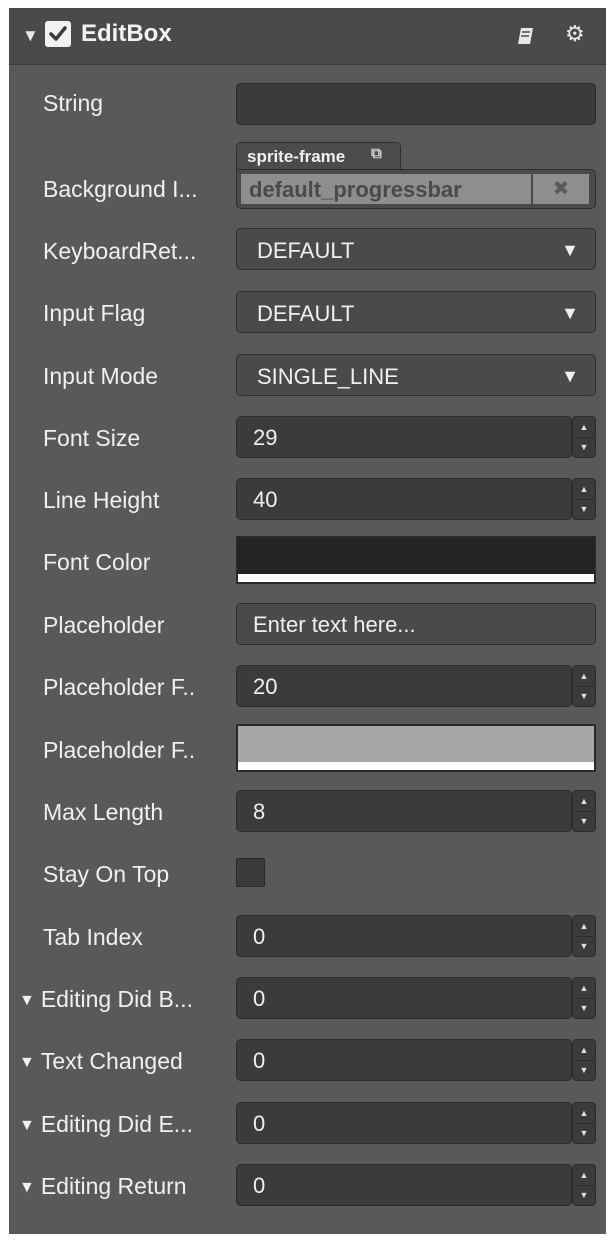 Image resolution: width=611 pixels, height=1243 pixels. I want to click on asset-type-tag: sprite-frame ⧉, so click(318, 156).